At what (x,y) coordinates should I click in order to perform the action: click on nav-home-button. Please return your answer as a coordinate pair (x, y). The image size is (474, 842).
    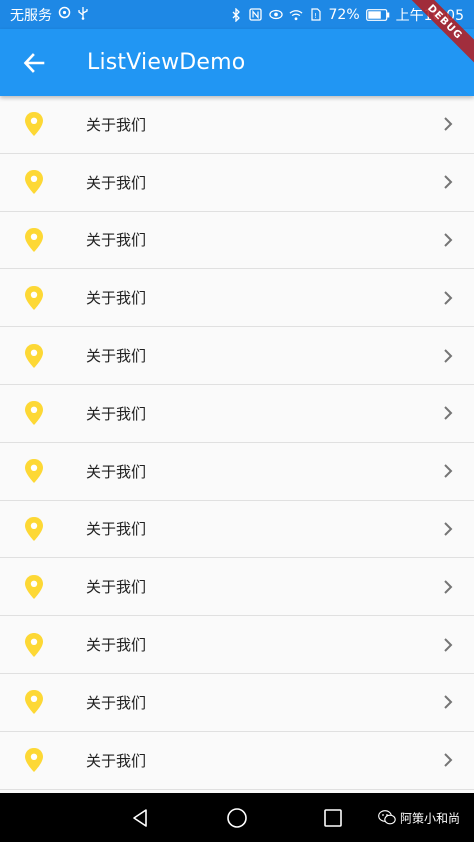
    Looking at the image, I should click on (237, 818).